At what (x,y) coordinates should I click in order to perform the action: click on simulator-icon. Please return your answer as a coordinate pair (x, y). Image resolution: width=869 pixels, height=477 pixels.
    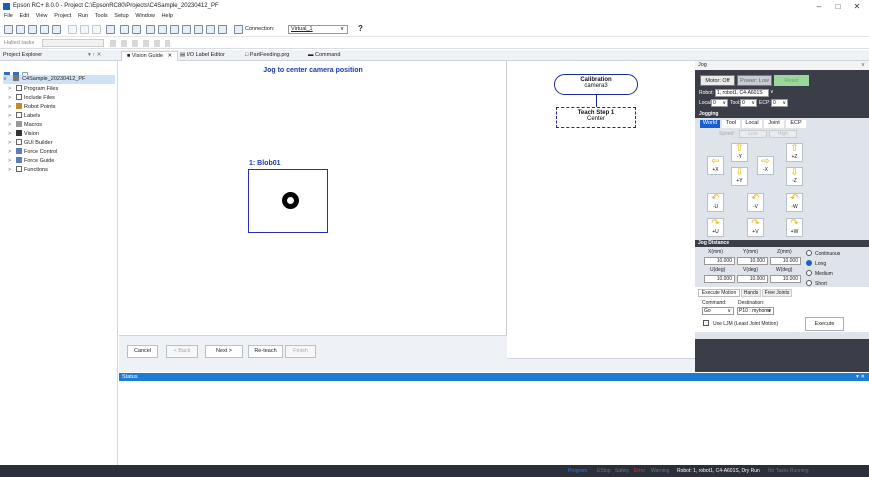
    Looking at the image, I should click on (174, 29).